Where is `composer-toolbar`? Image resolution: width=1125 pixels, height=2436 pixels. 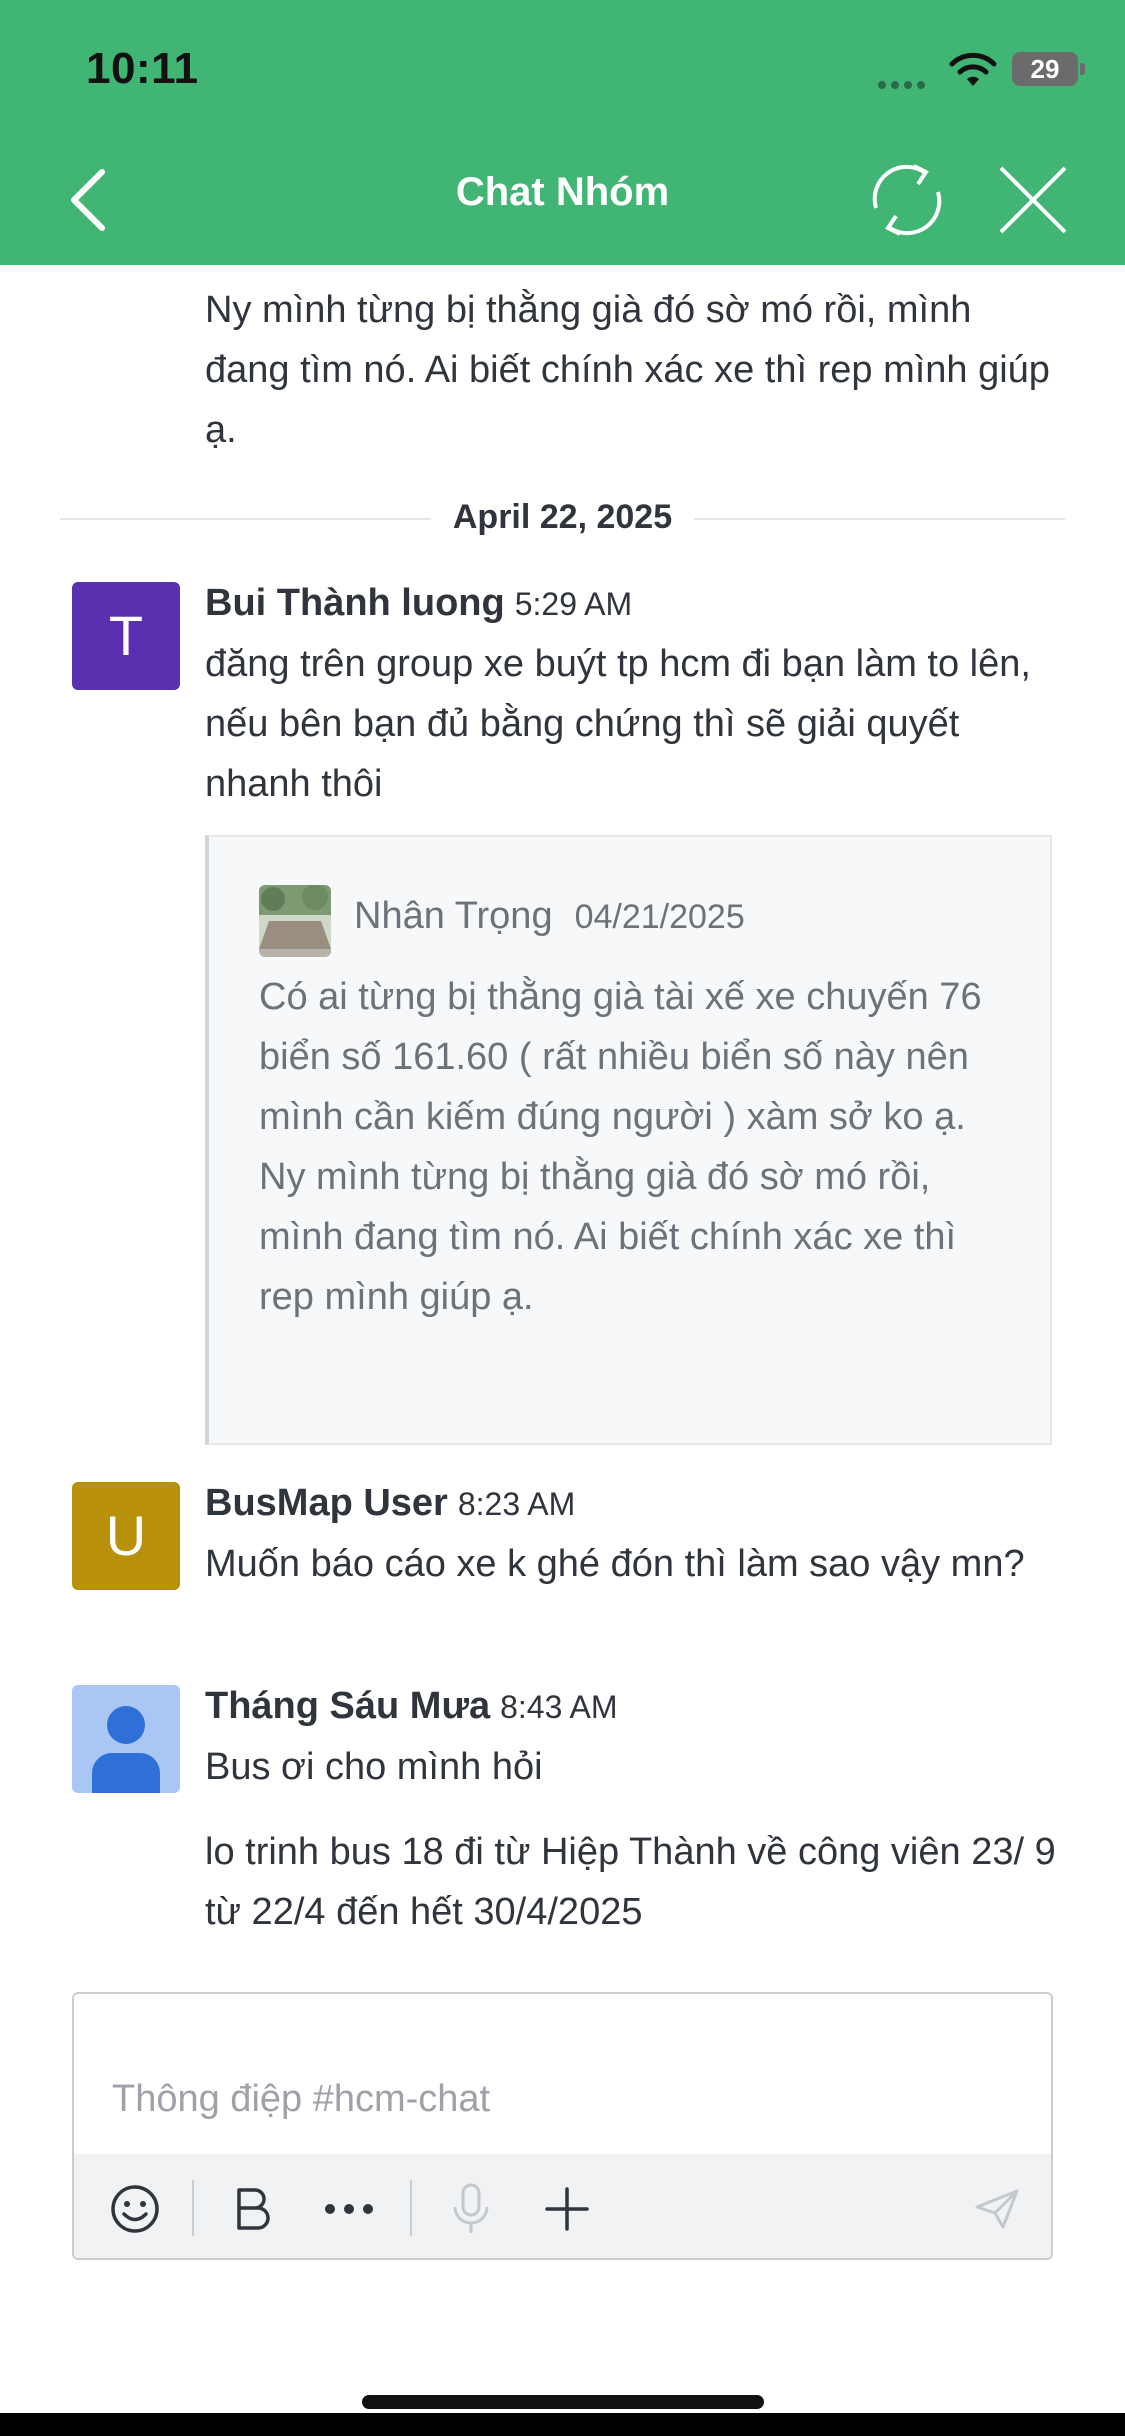
composer-toolbar is located at coordinates (562, 2206).